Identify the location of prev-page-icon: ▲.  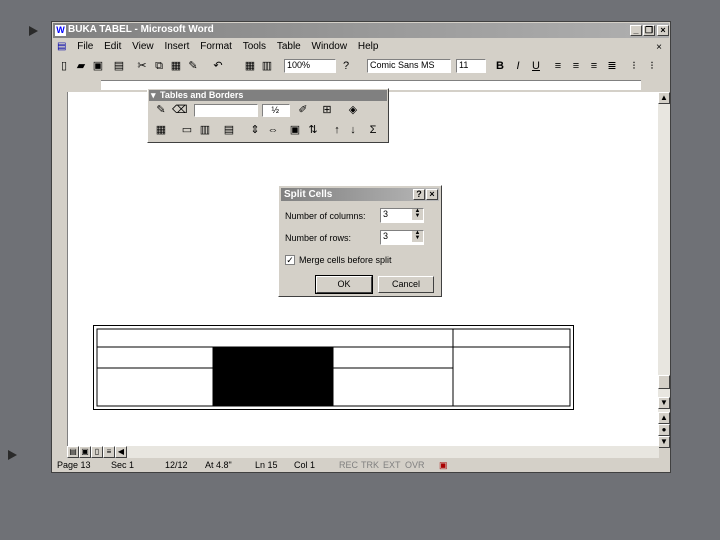
(664, 418).